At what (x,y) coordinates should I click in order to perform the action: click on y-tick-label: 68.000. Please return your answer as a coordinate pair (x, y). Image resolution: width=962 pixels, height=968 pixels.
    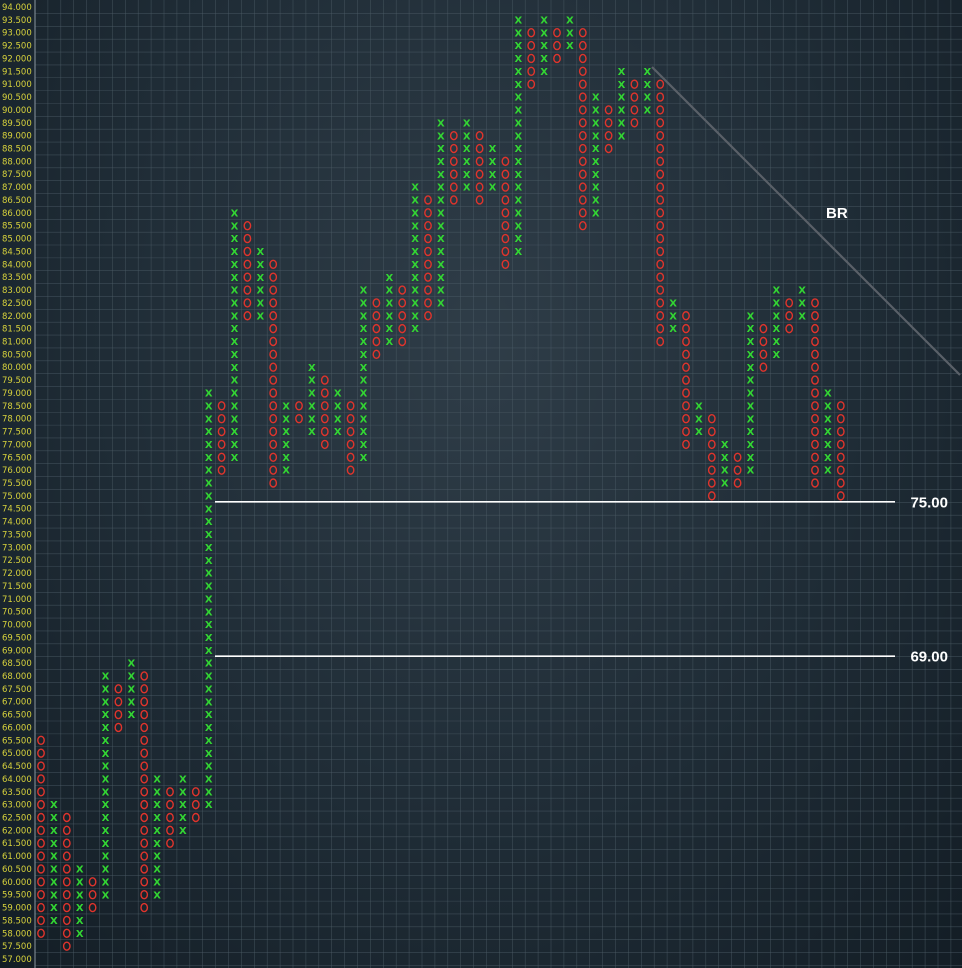
    Looking at the image, I should click on (17, 677).